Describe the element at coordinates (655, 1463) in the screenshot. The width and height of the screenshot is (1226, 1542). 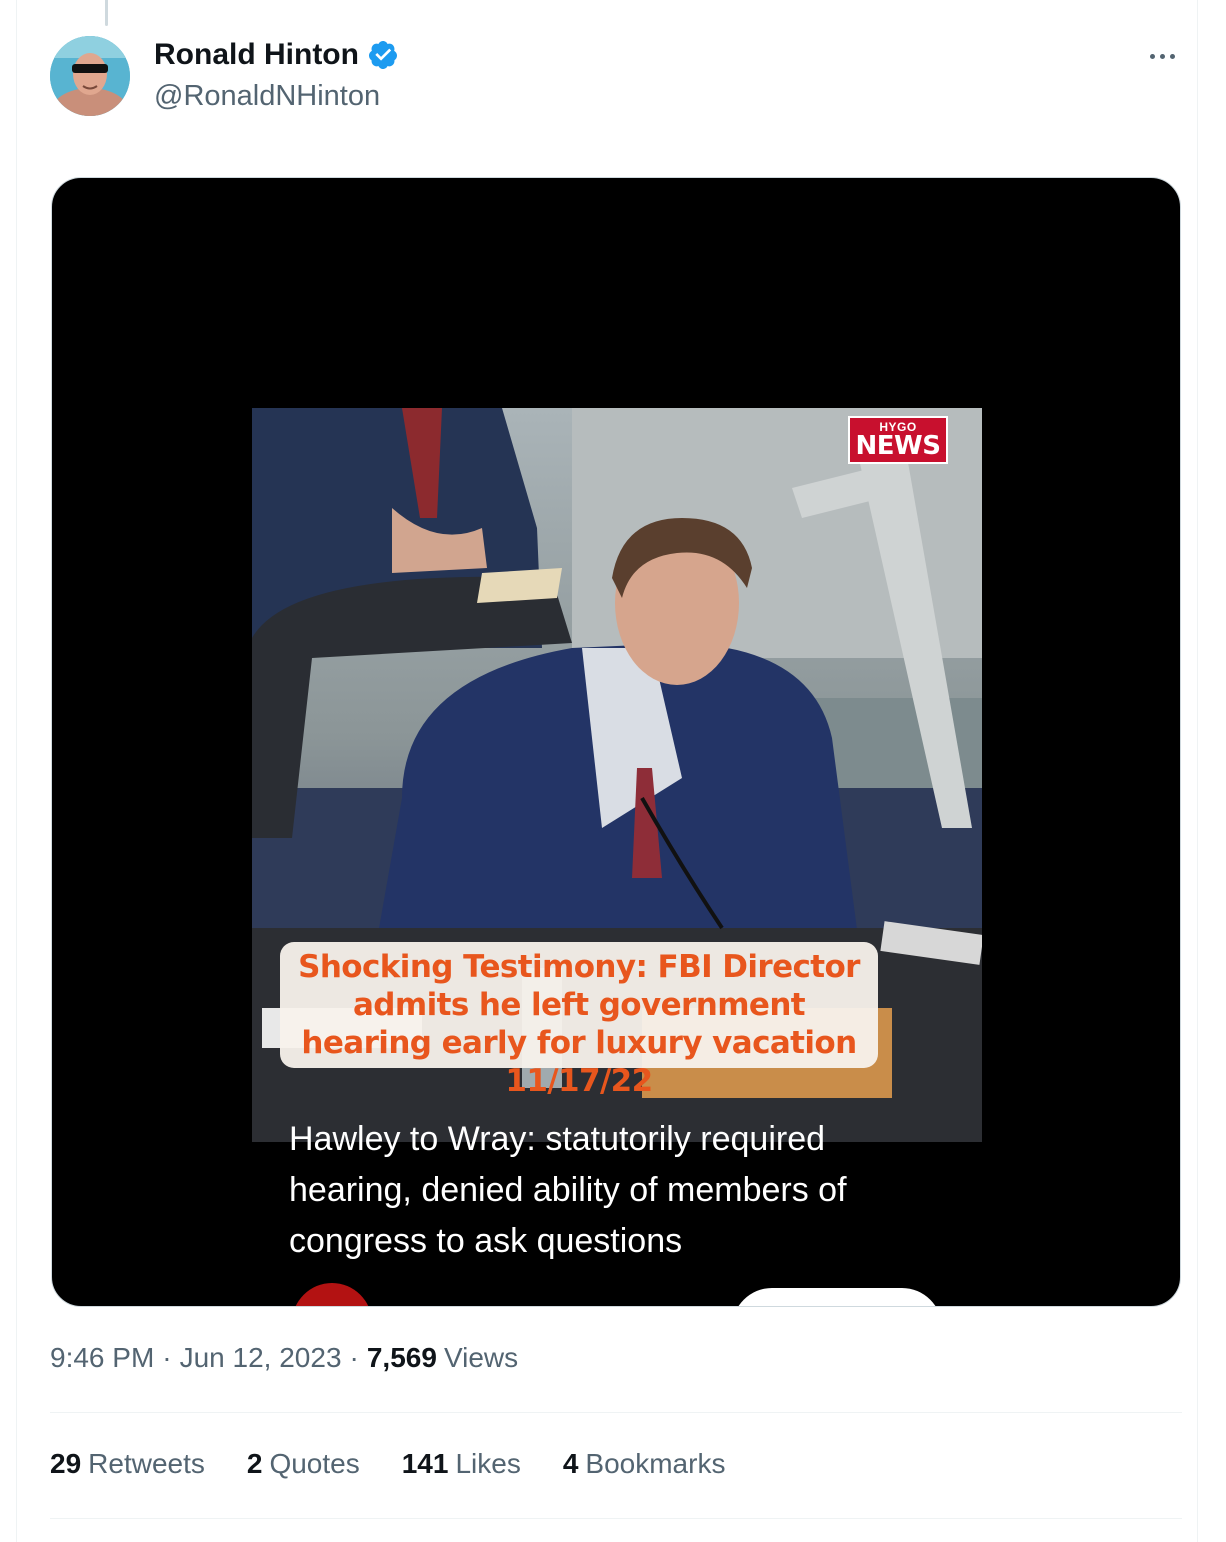
I see `stat-label: Bookmarks` at that location.